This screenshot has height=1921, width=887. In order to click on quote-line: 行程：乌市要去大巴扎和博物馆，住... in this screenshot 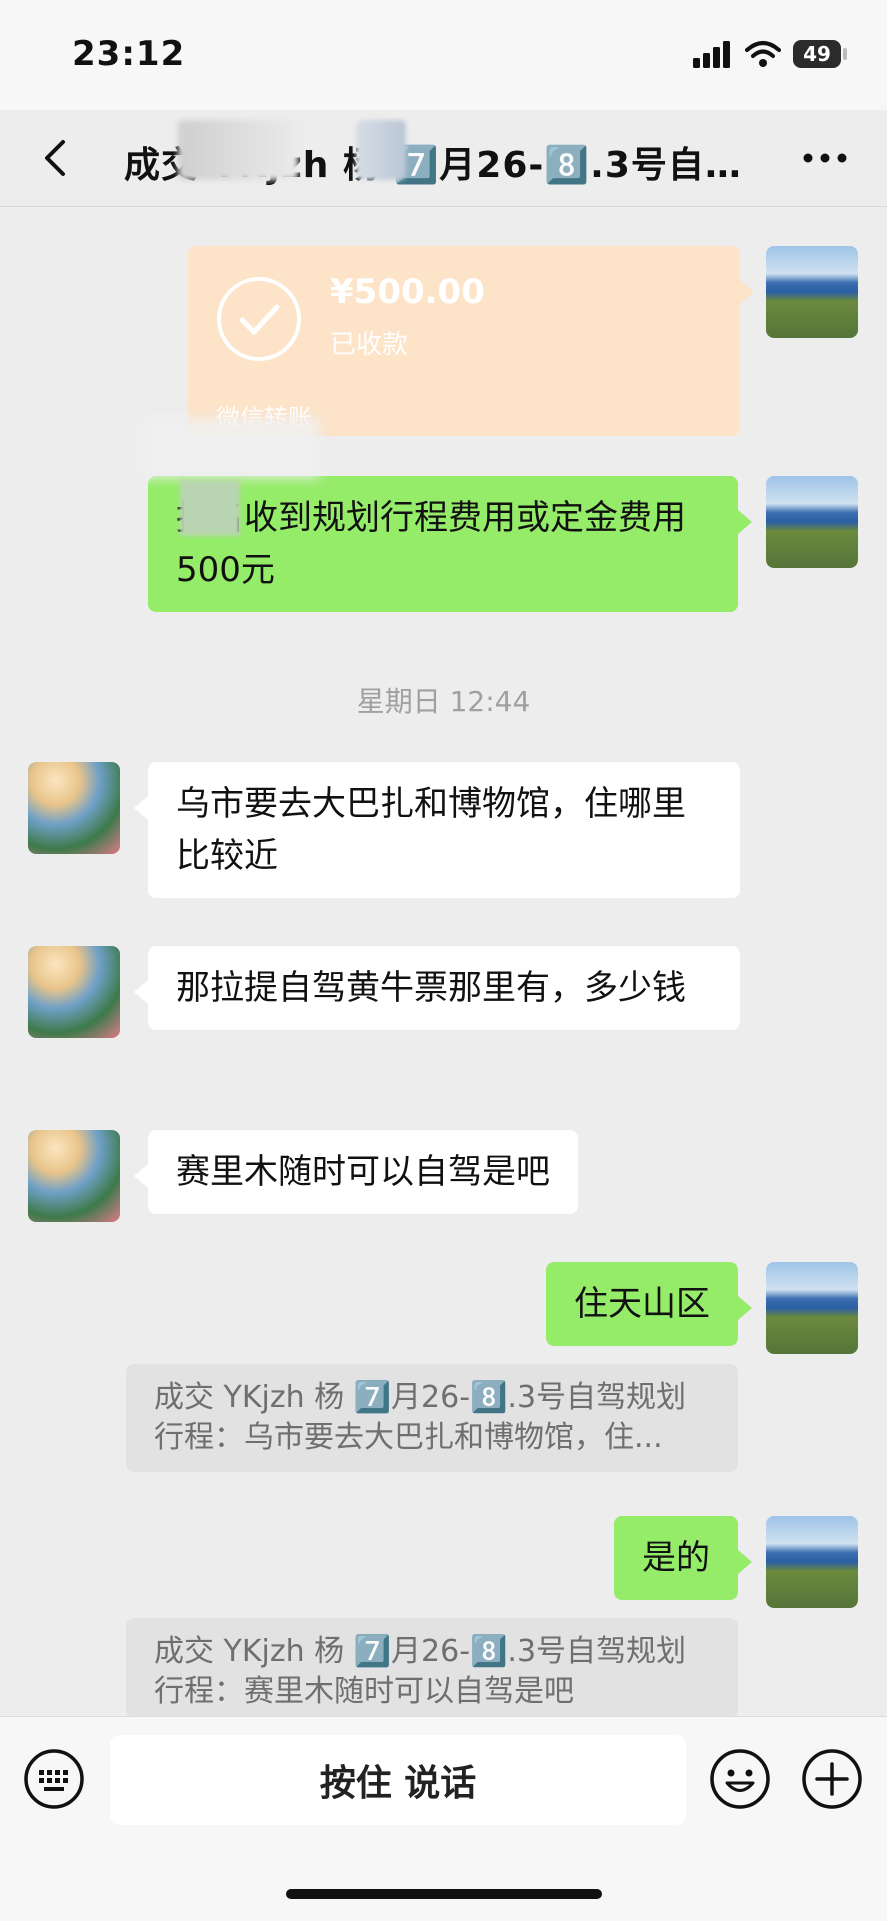, I will do `click(408, 1437)`.